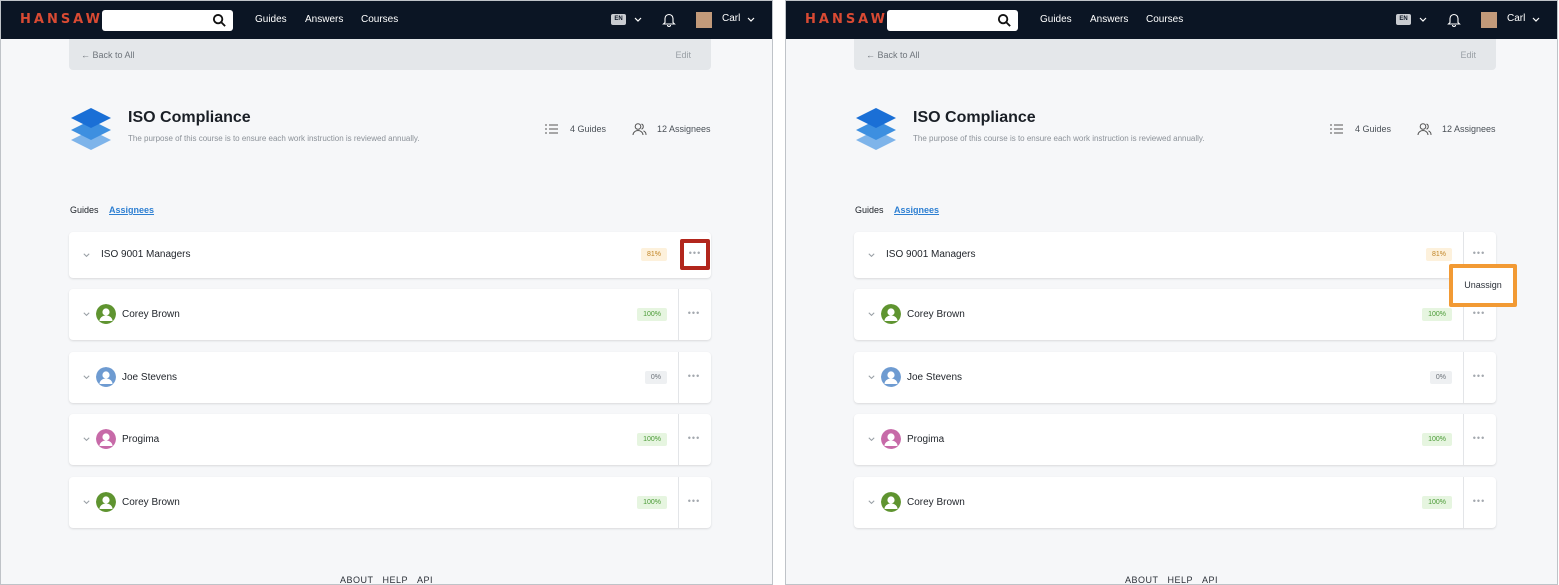  I want to click on course-layers-icon, so click(876, 129).